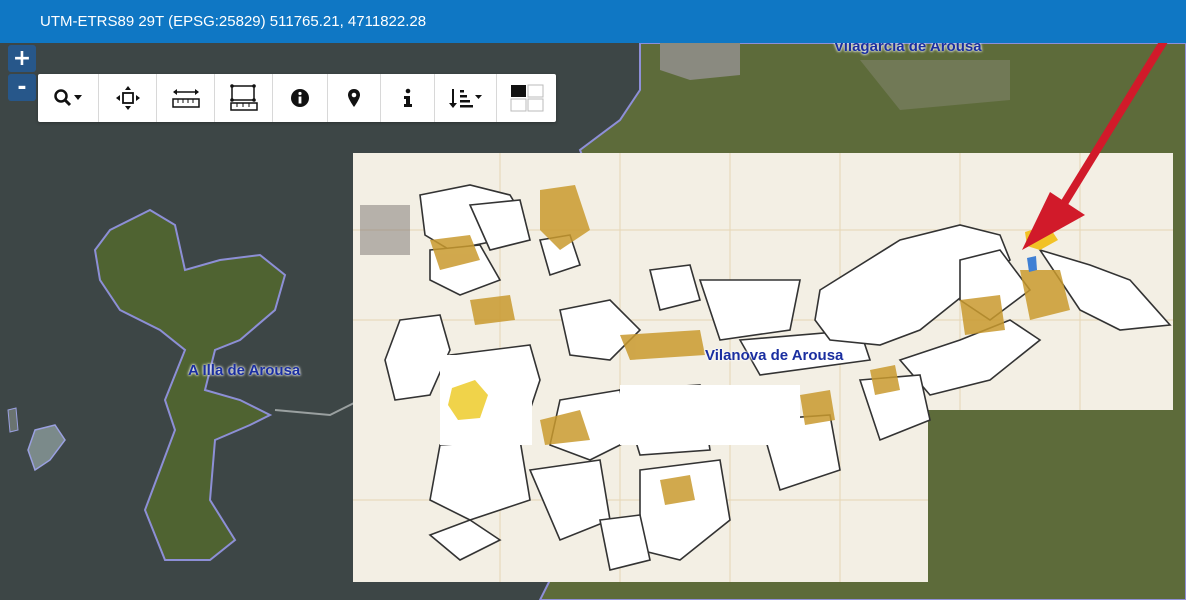 The height and width of the screenshot is (600, 1186). I want to click on sort-dropdown-icon, so click(465, 98).